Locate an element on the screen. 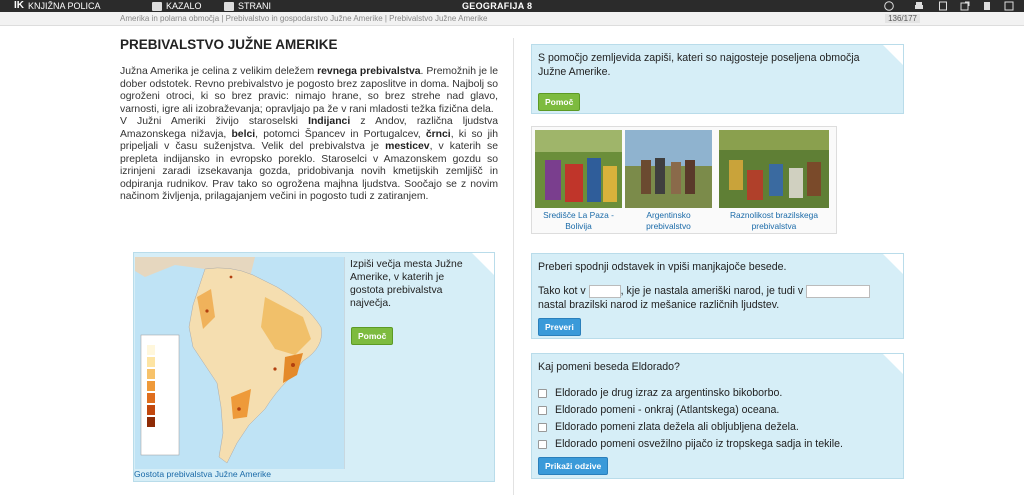  column-divider is located at coordinates (513, 266).